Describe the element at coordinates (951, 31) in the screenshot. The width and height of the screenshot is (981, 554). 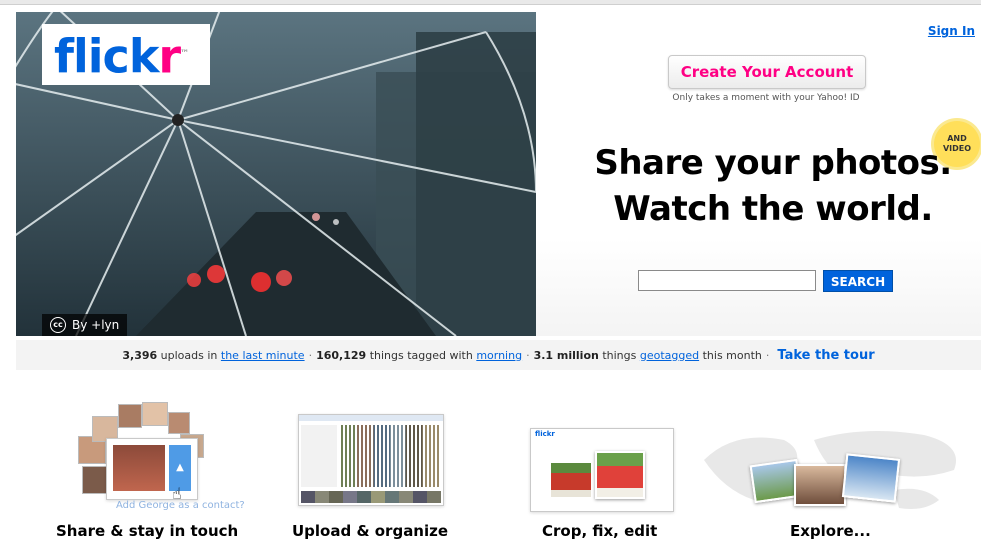
I see `sign-in-link: Sign In` at that location.